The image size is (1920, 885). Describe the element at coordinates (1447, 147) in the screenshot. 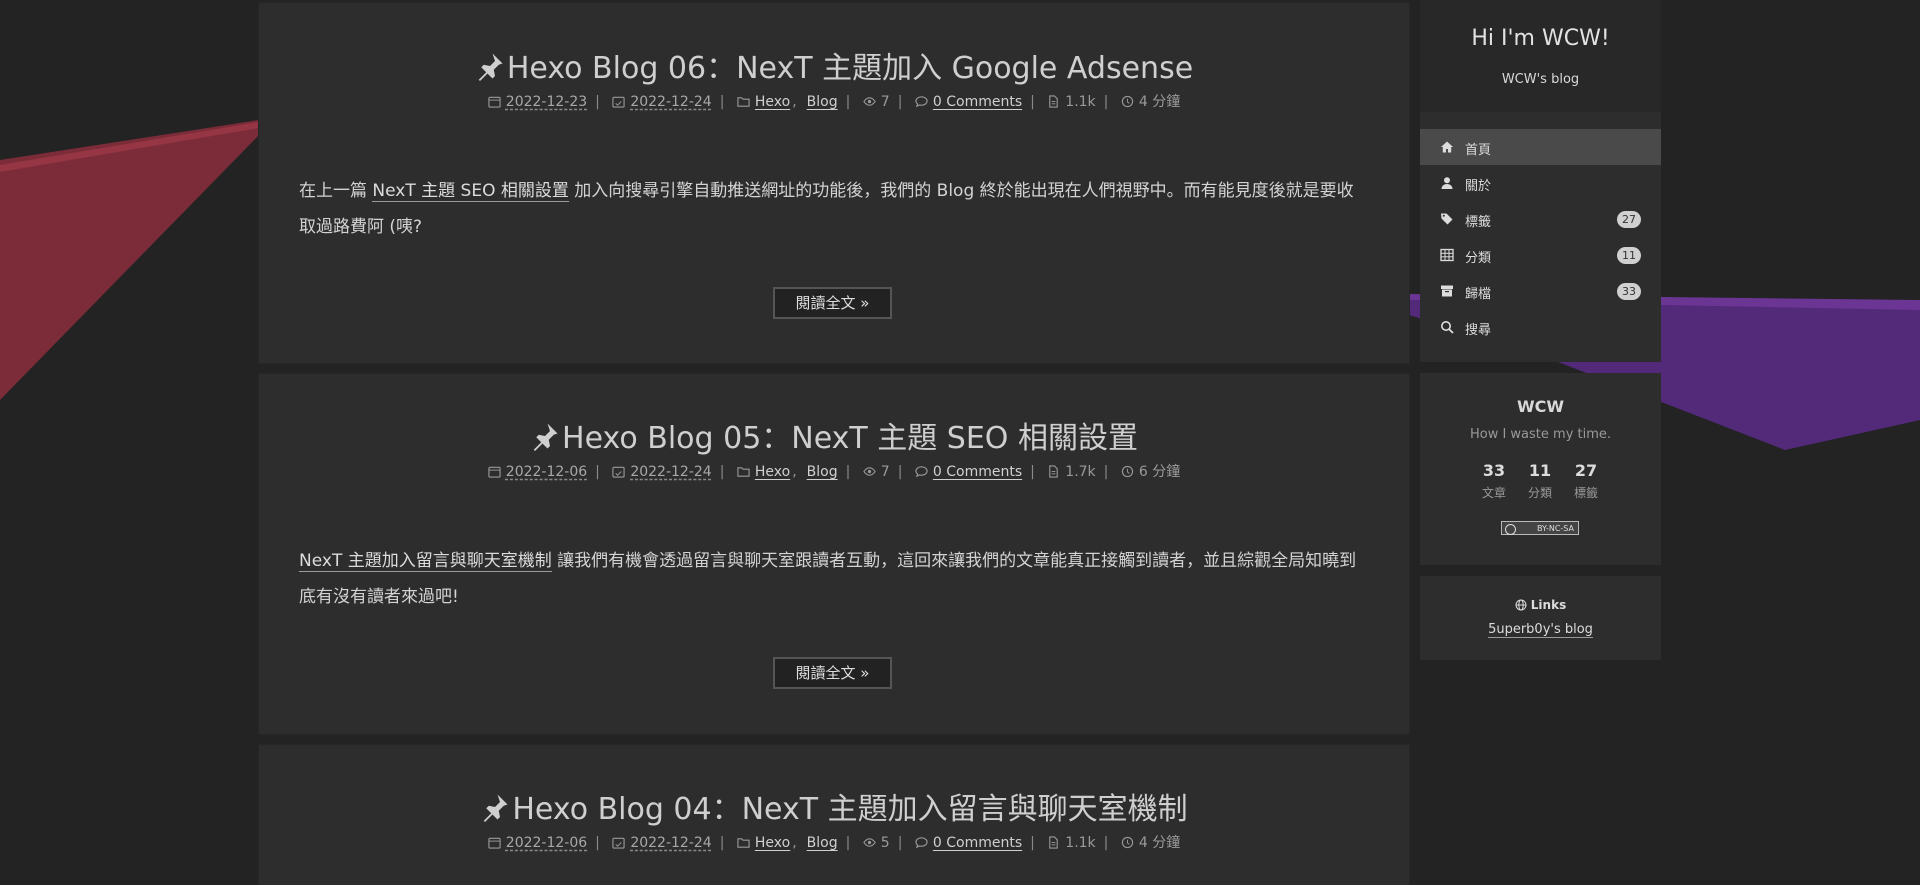

I see `home-icon` at that location.